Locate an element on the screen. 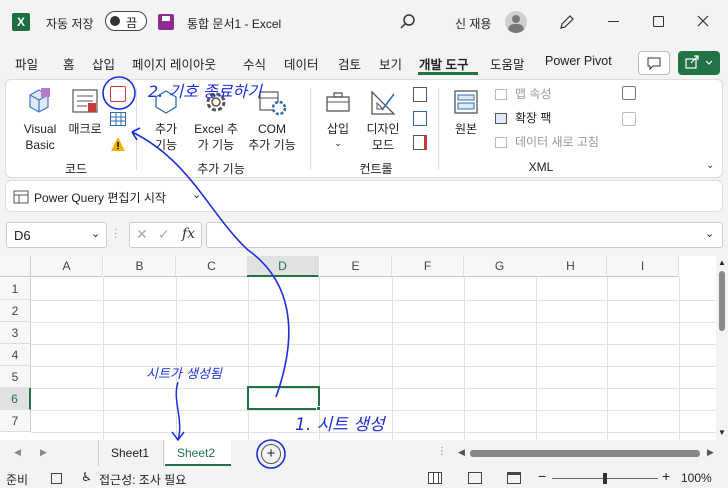  annotation-step2: 2. 기호 종료하기 is located at coordinates (205, 91).